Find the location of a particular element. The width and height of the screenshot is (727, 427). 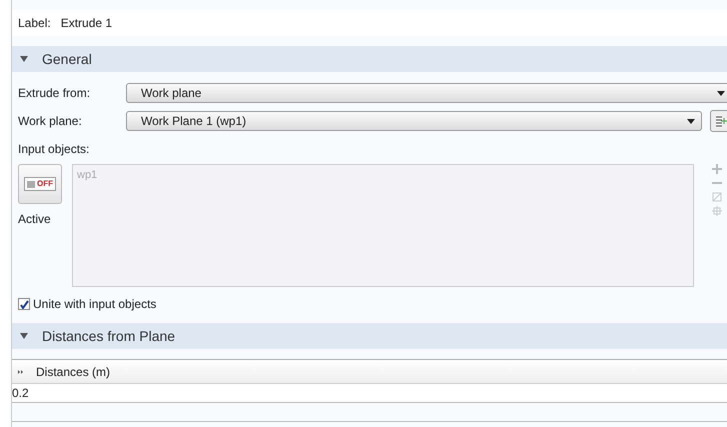

label-caption: Label: is located at coordinates (36, 23).